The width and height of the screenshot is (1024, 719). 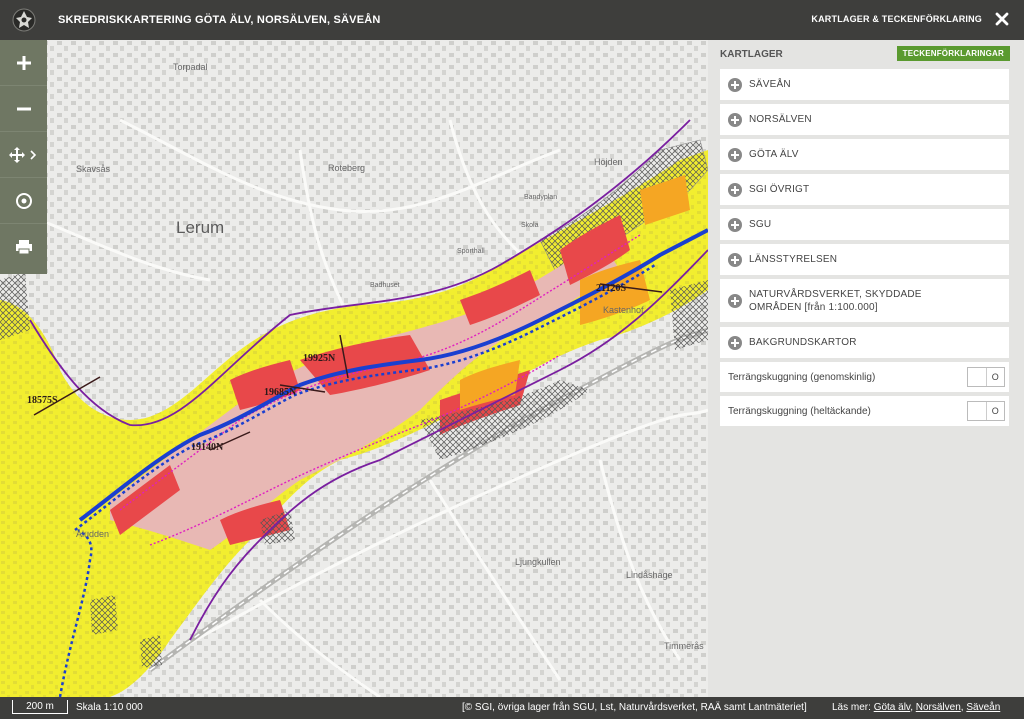 What do you see at coordinates (190, 67) in the screenshot?
I see `place-label: Torpadal` at bounding box center [190, 67].